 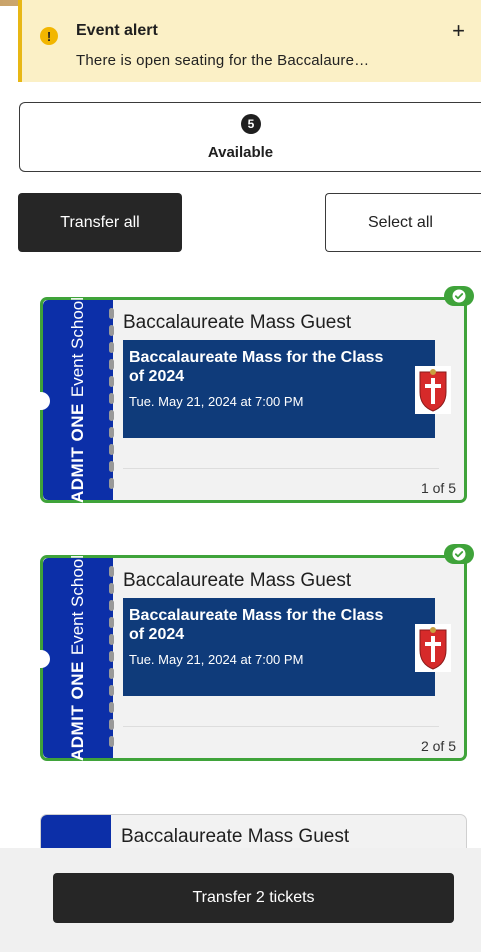 I want to click on expand-plus-icon: +, so click(x=458, y=31).